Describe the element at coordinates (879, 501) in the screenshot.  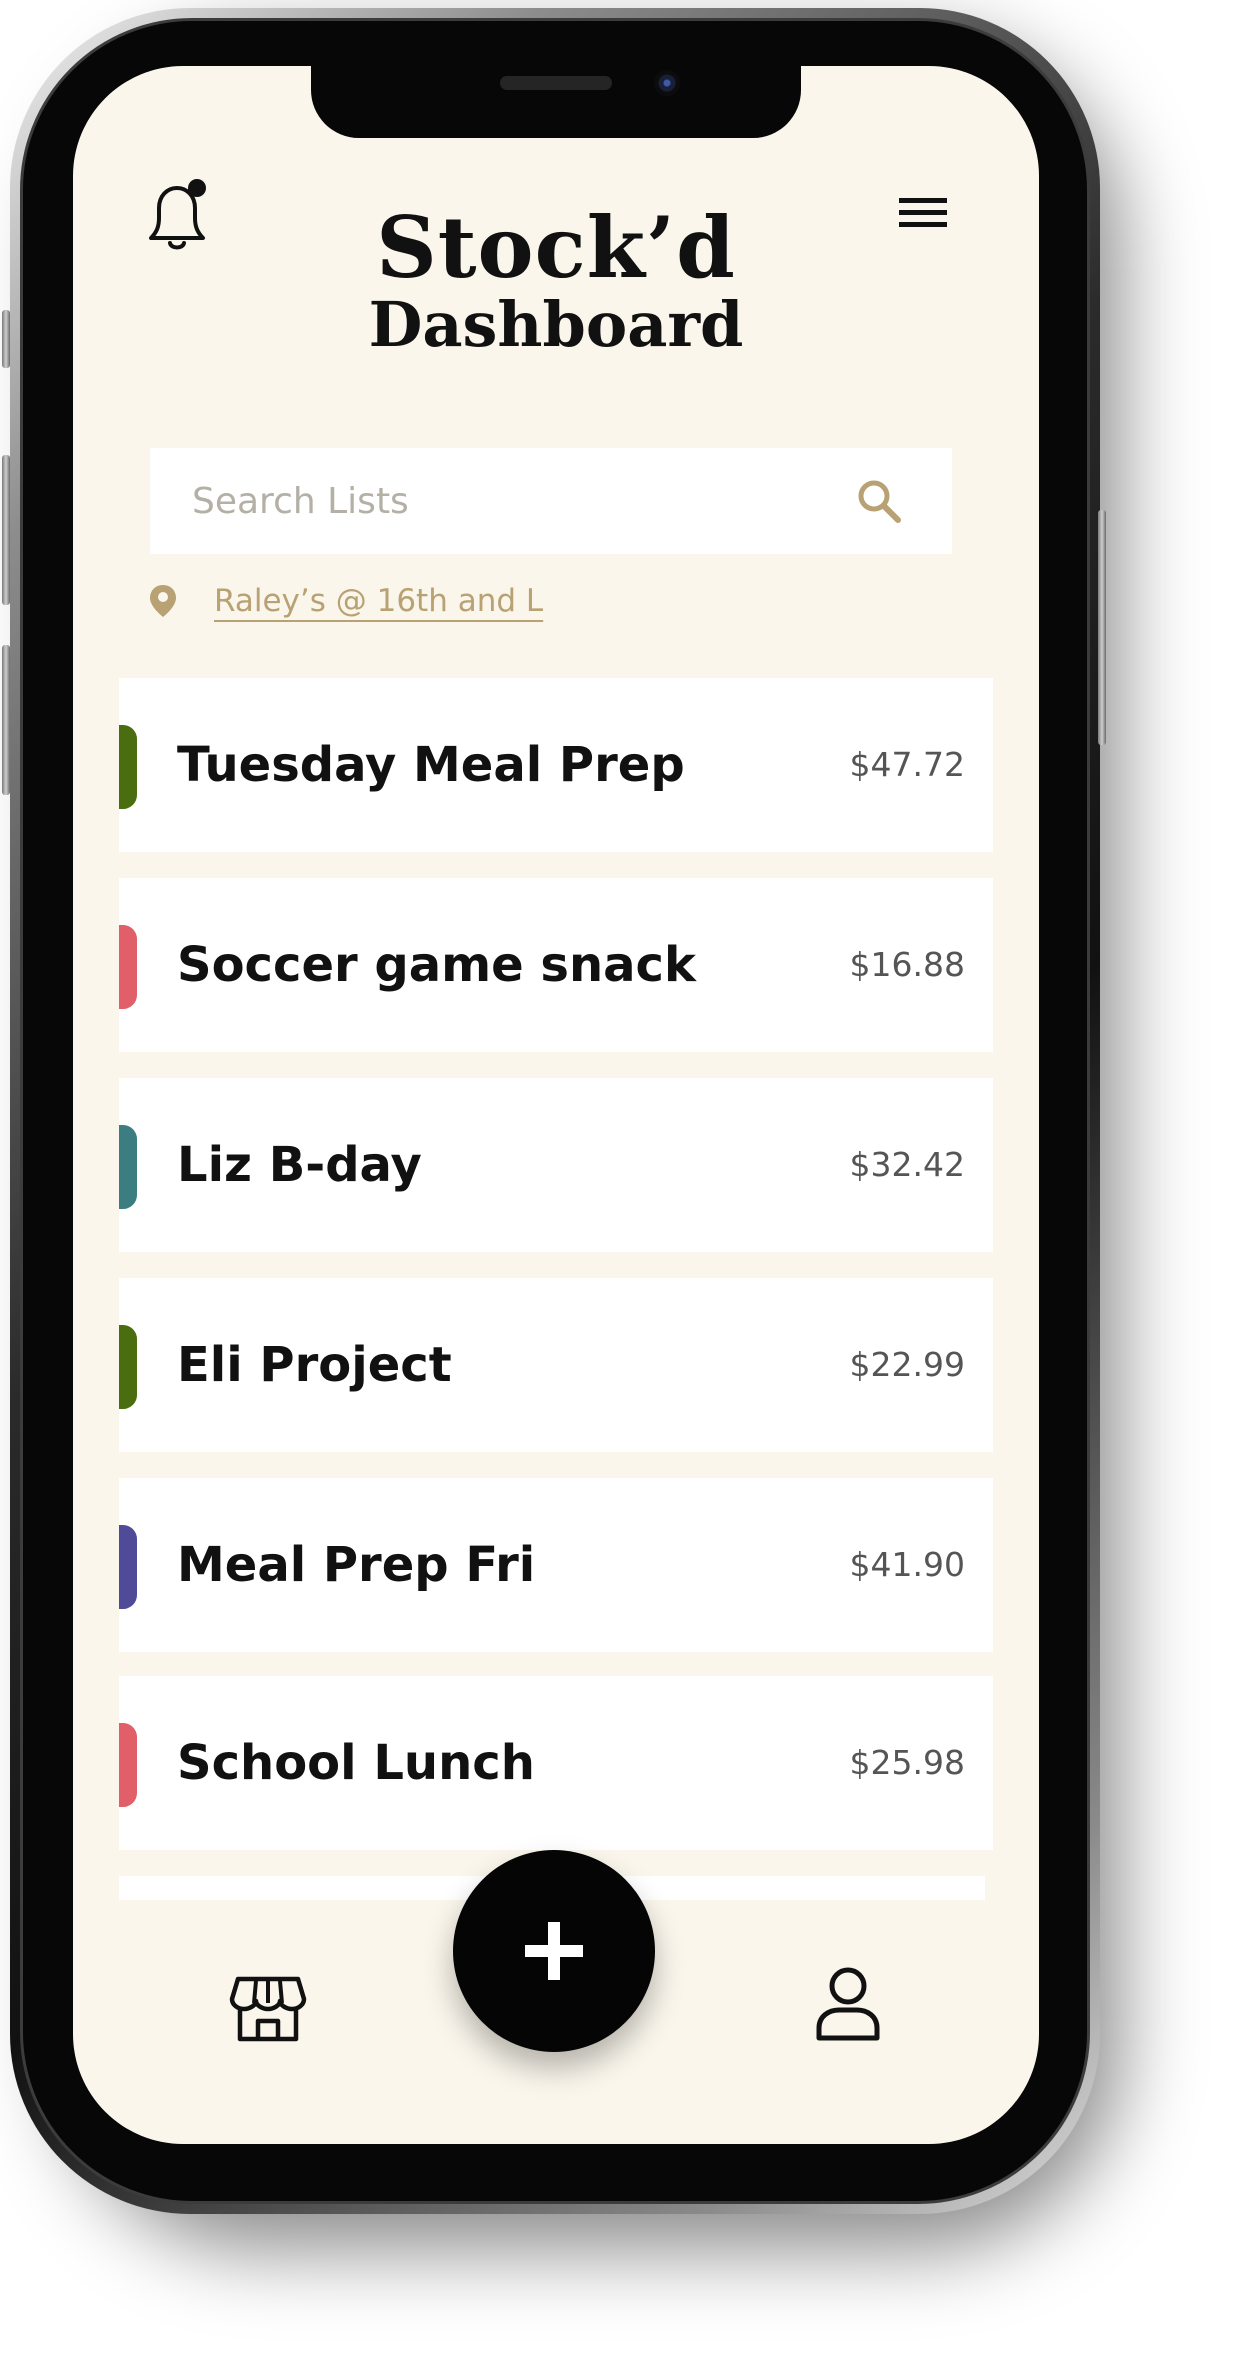
I see `search-icon` at that location.